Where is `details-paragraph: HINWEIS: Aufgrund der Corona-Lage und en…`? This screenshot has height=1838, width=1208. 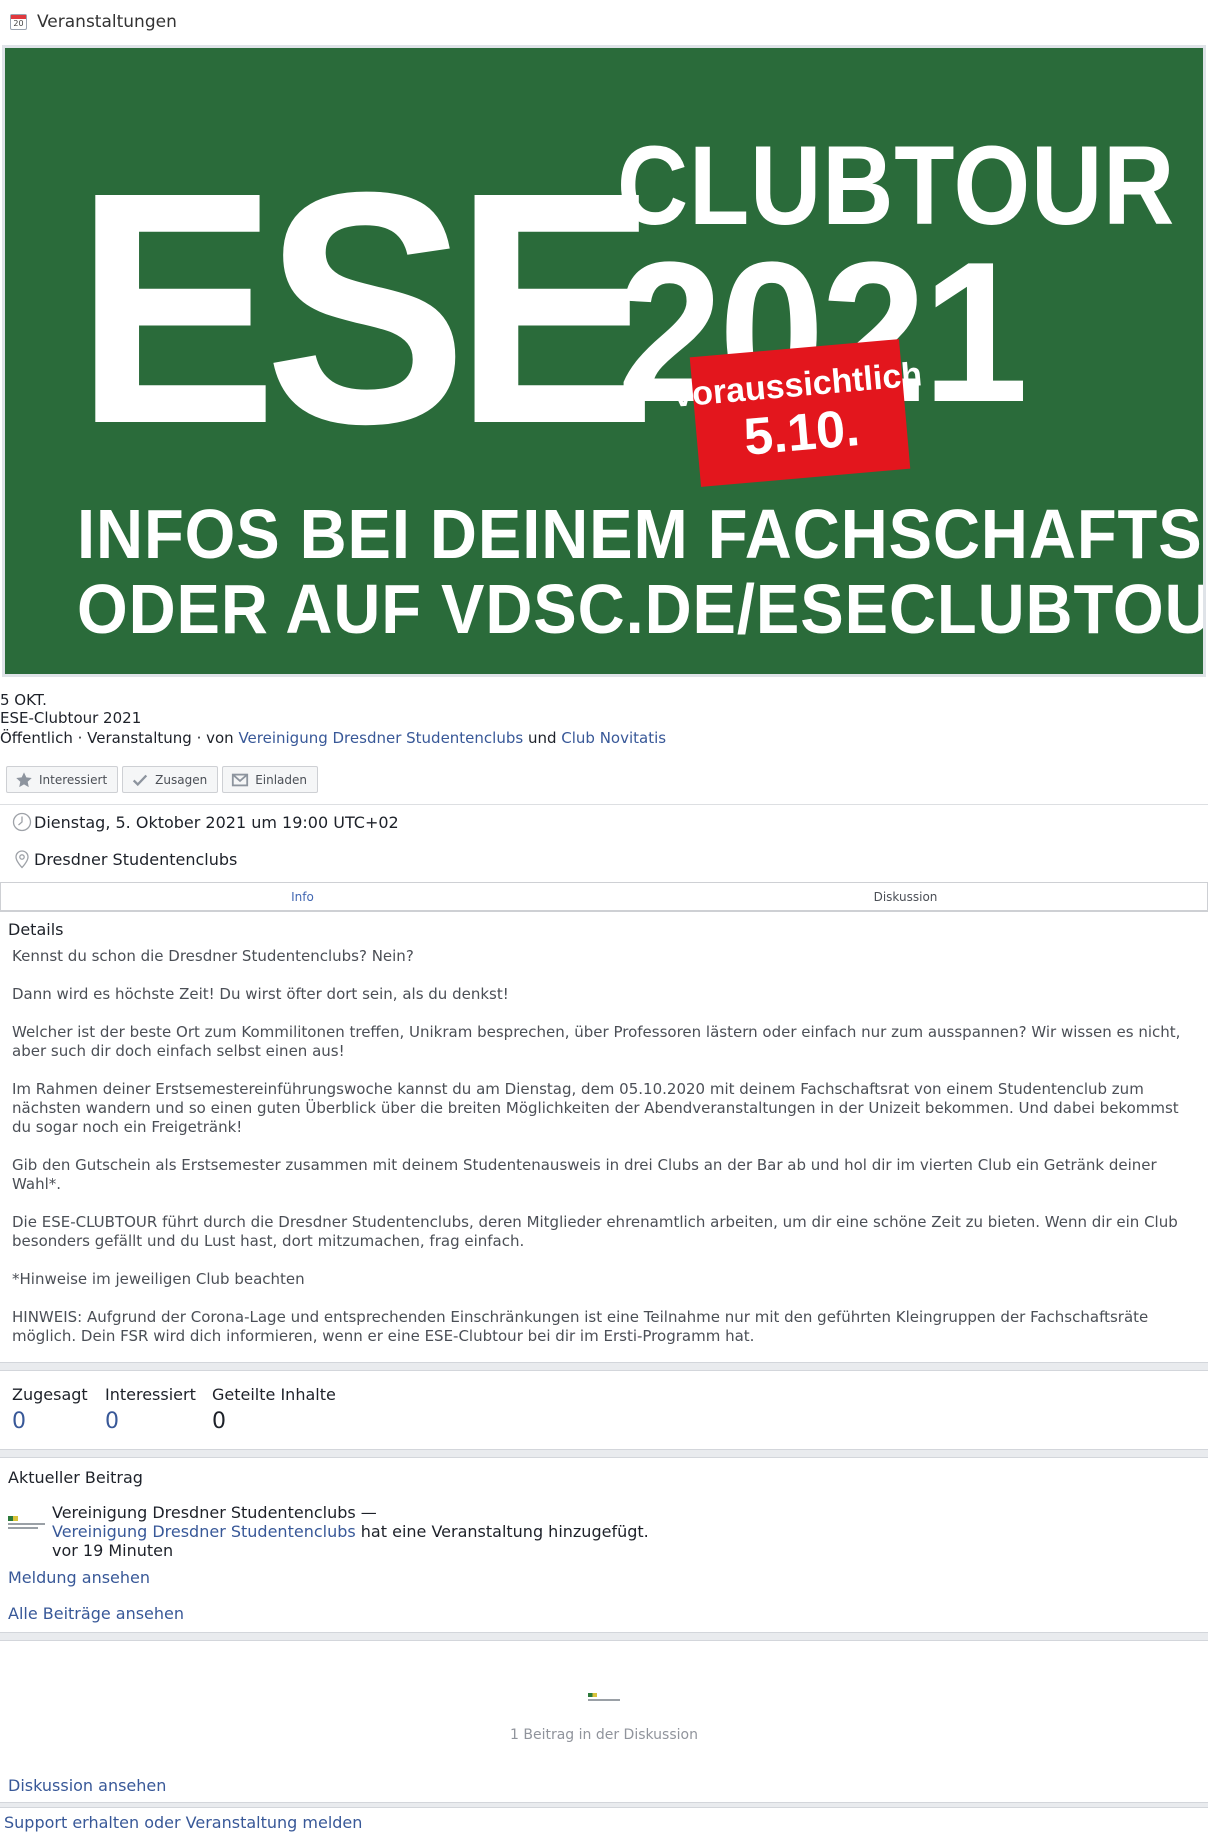 details-paragraph: HINWEIS: Aufgrund der Corona-Lage und en… is located at coordinates (580, 1326).